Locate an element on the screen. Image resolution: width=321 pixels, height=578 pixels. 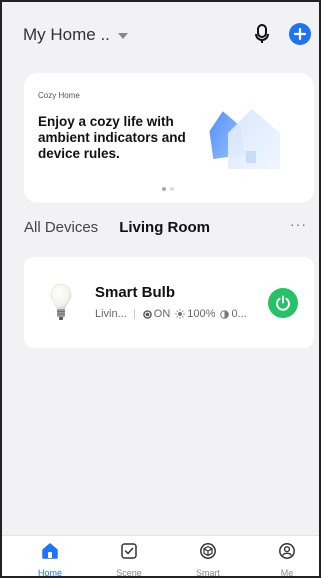
caret-down-icon is located at coordinates (122, 36).